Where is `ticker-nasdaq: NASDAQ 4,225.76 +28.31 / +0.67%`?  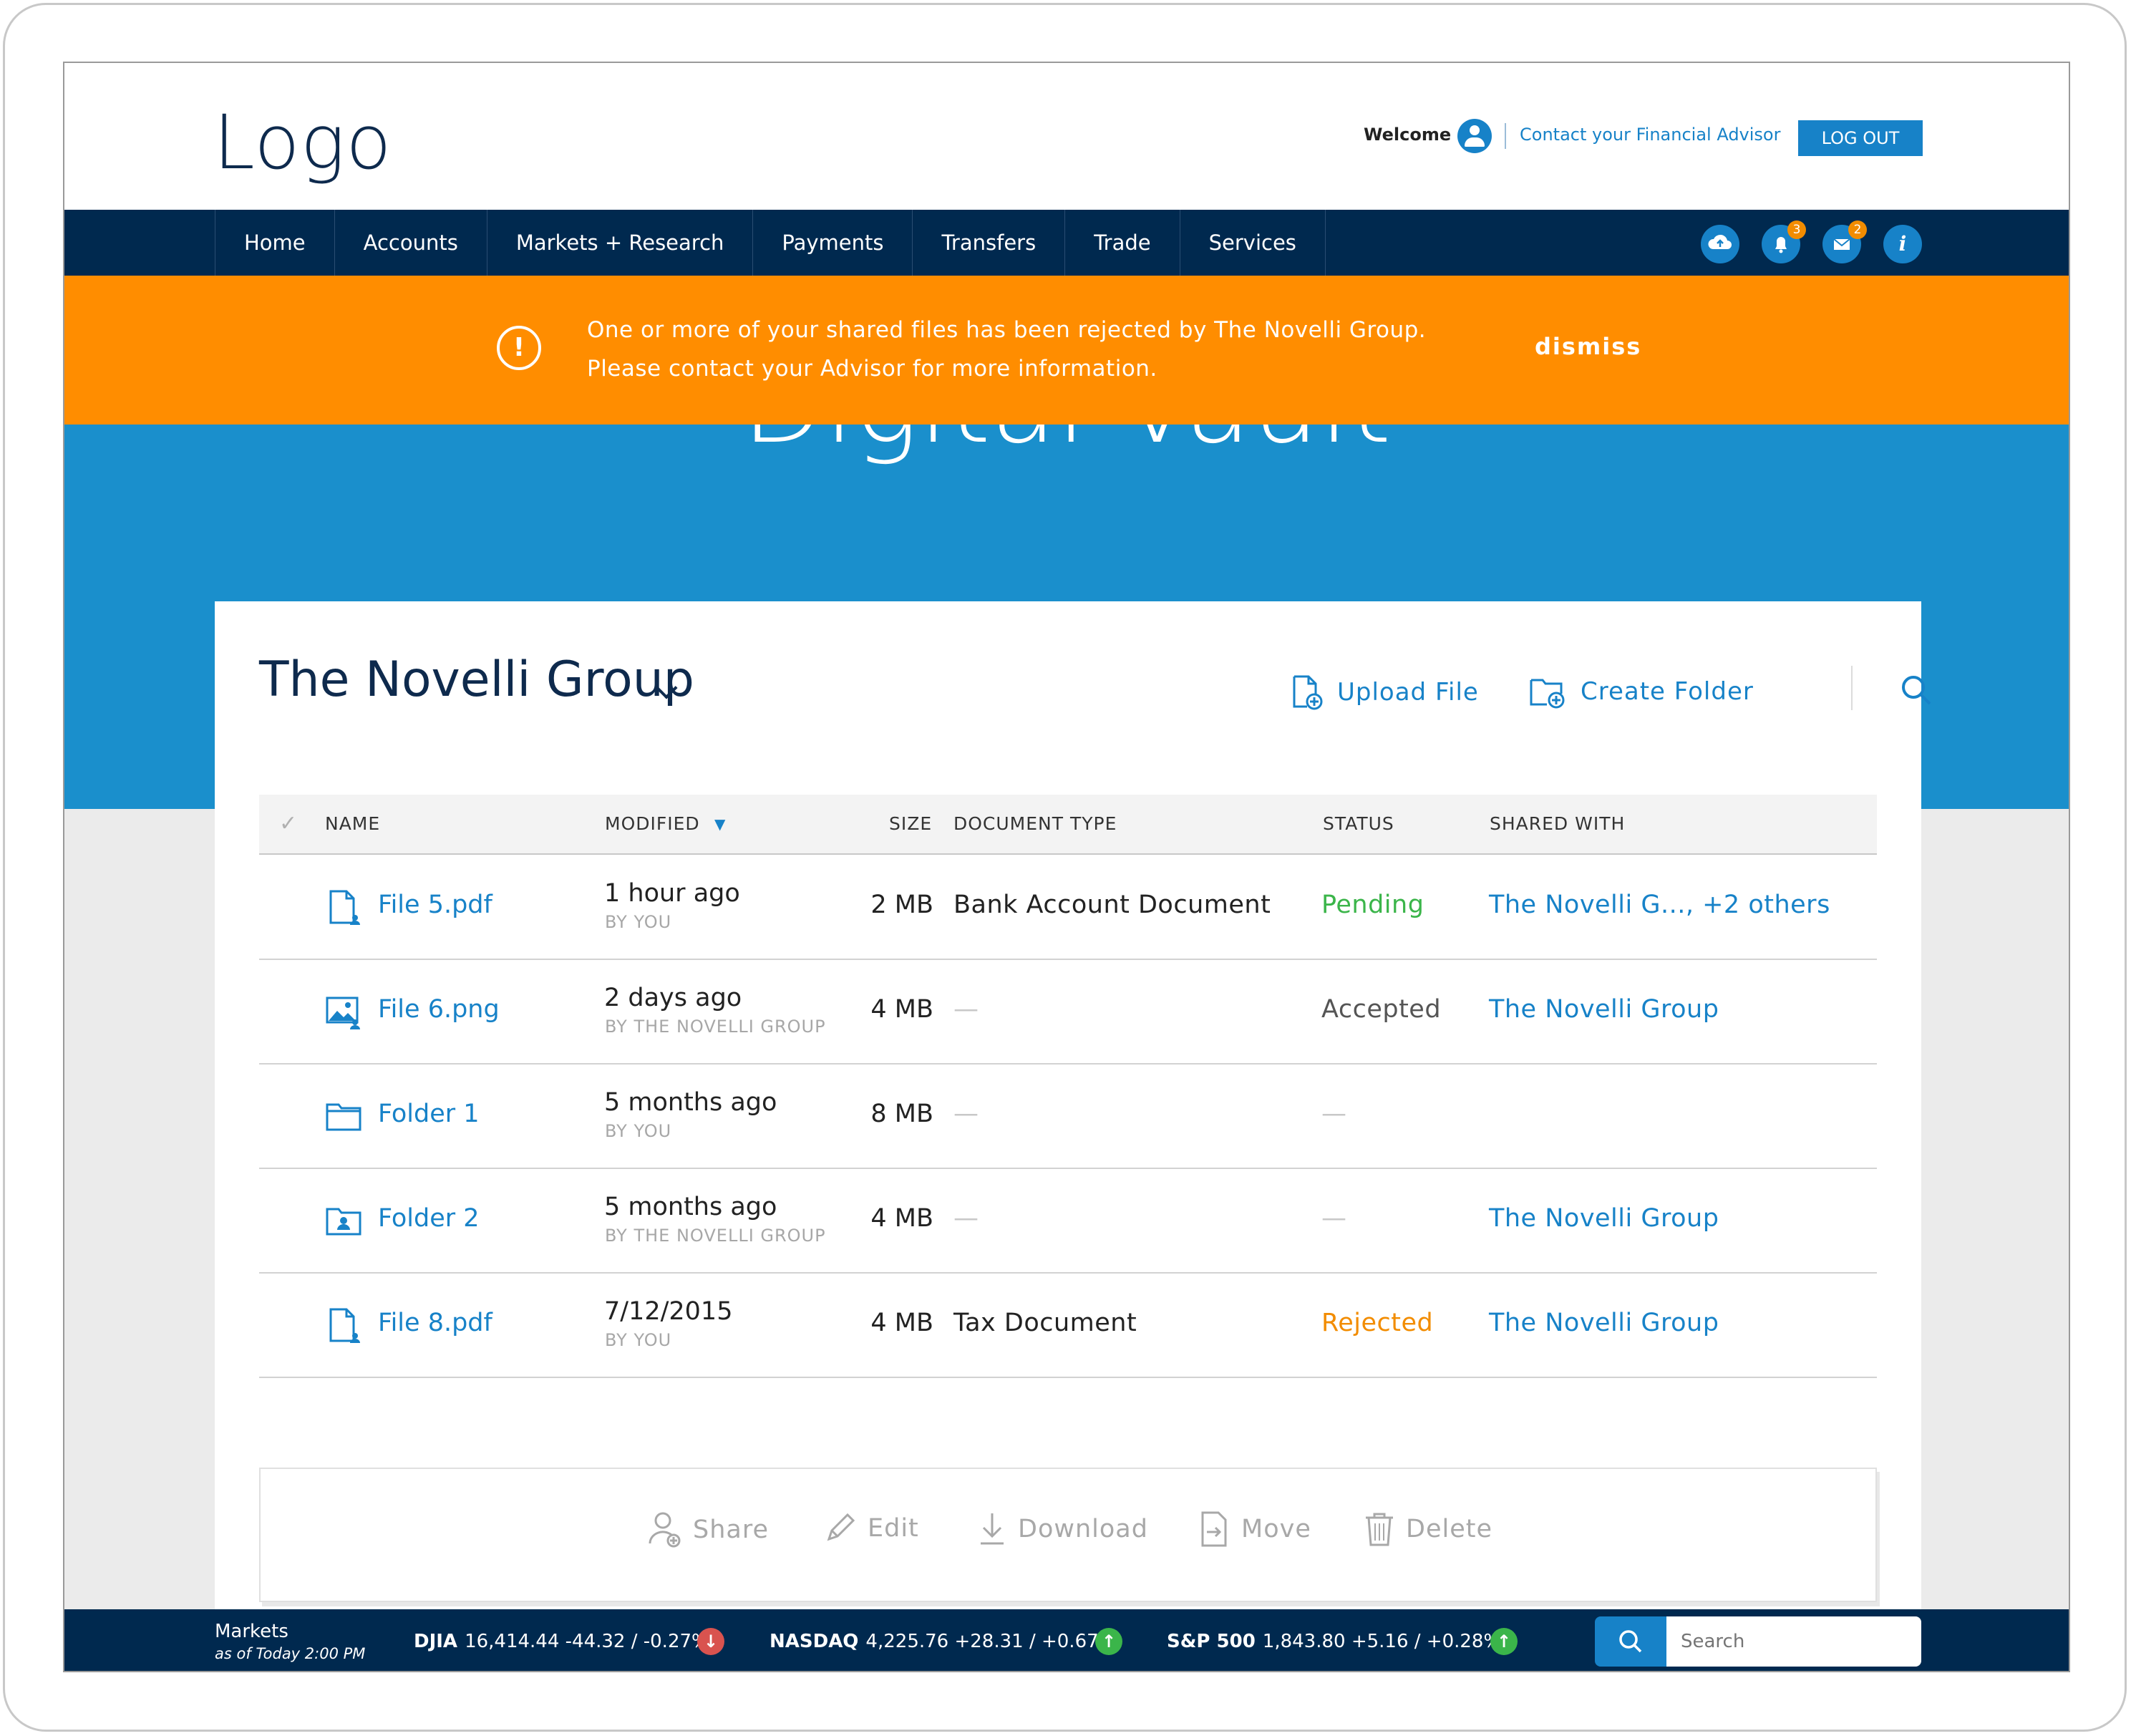 ticker-nasdaq: NASDAQ 4,225.76 +28.31 / +0.67% is located at coordinates (943, 1641).